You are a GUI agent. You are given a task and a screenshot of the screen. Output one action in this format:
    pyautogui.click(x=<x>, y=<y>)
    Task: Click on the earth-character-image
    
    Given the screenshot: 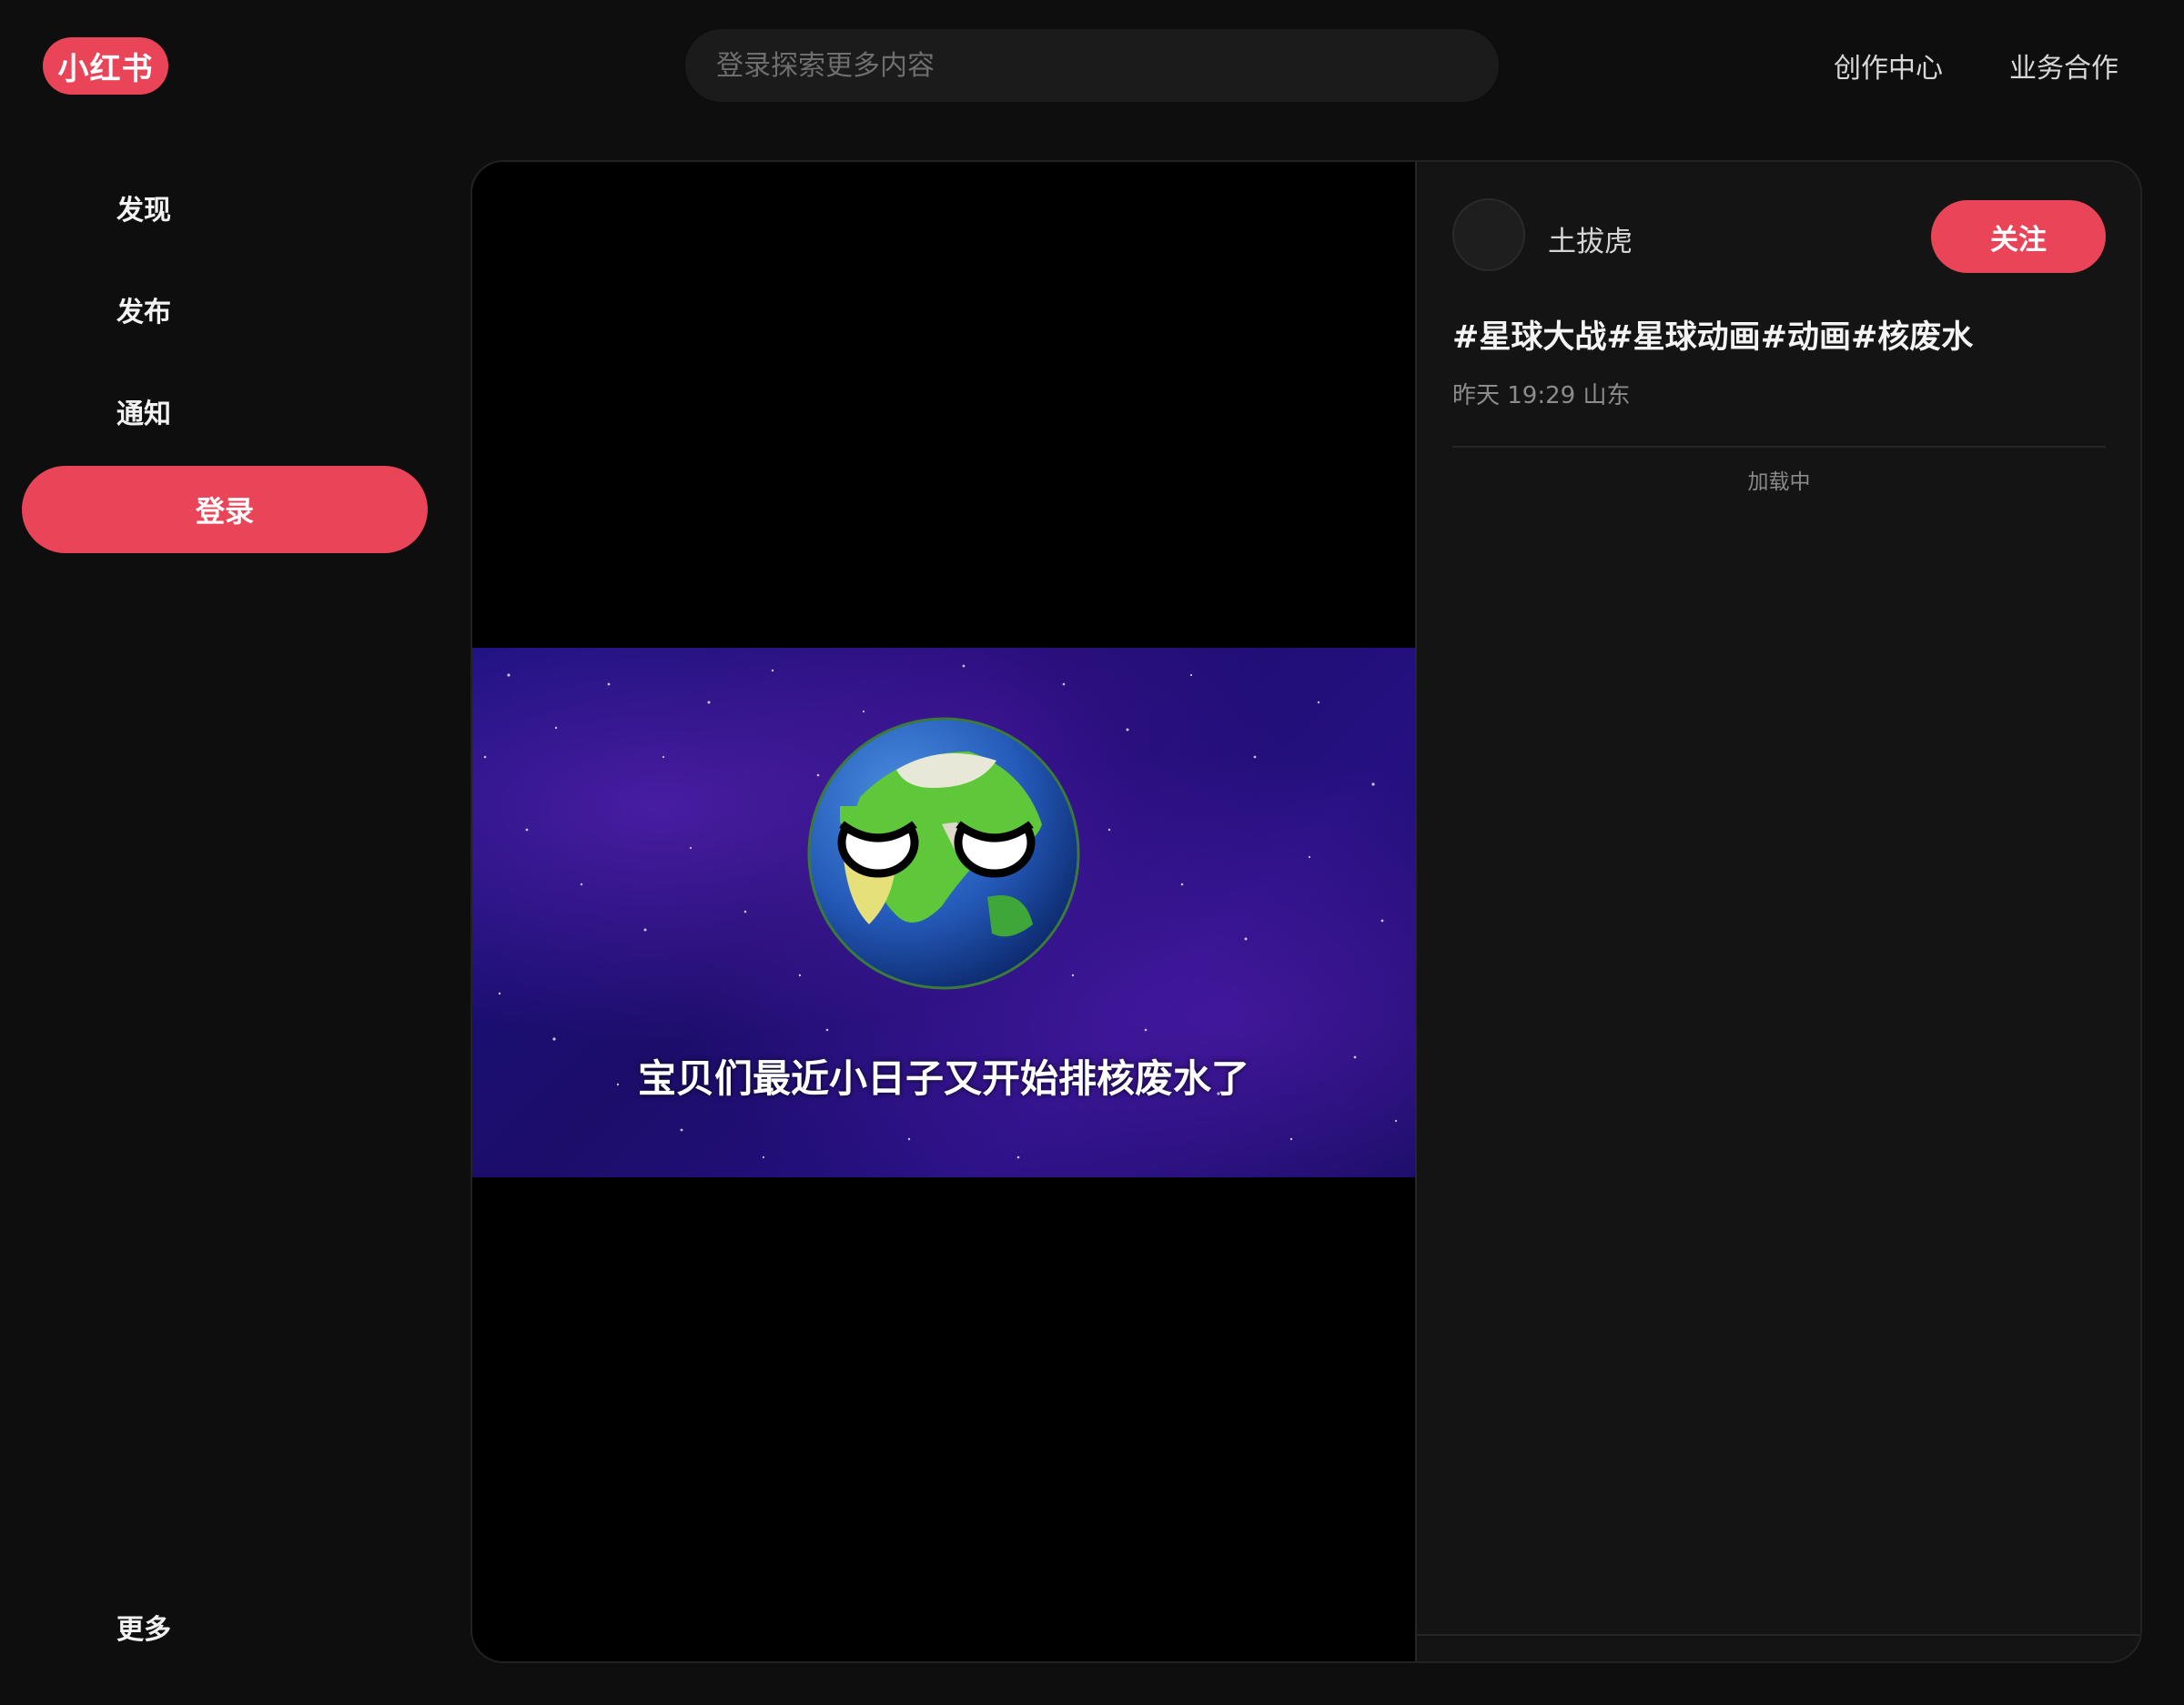 What is the action you would take?
    pyautogui.click(x=943, y=854)
    